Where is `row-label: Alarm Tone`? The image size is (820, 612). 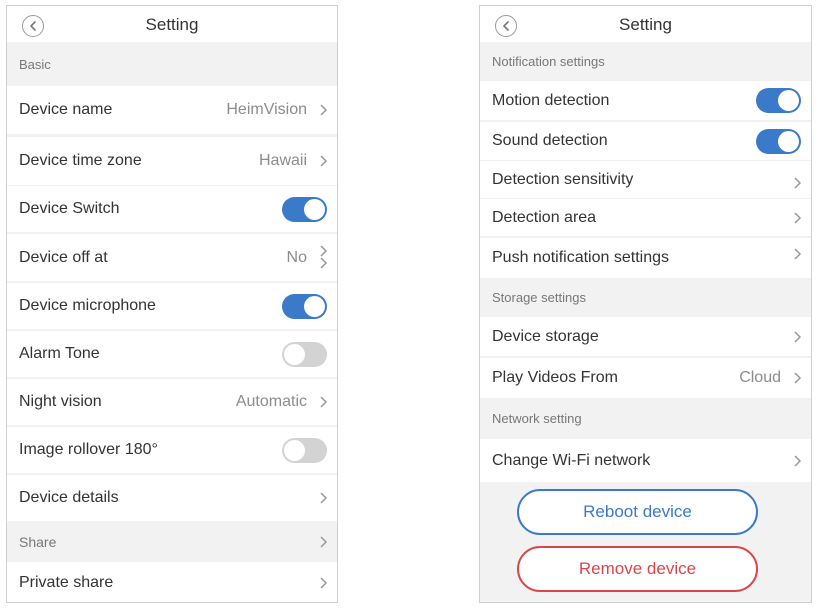
row-label: Alarm Tone is located at coordinates (59, 353).